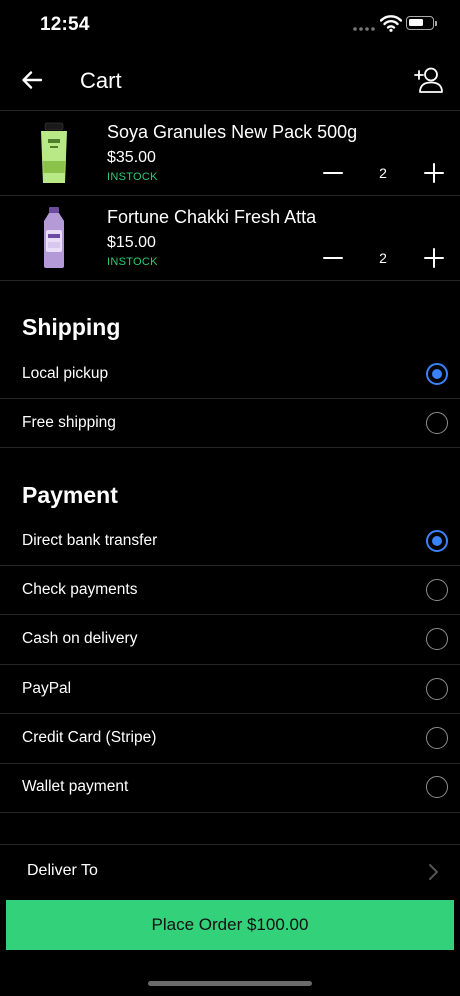  What do you see at coordinates (437, 787) in the screenshot?
I see `radio-button-wallet` at bounding box center [437, 787].